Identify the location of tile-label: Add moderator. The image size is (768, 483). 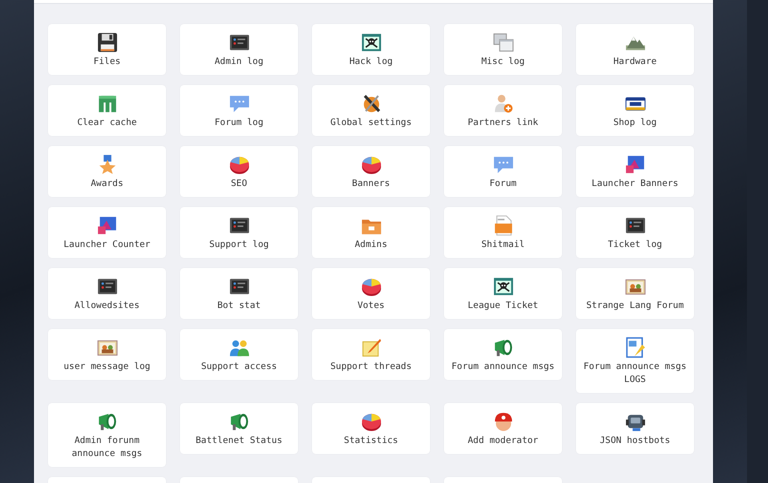
(503, 441).